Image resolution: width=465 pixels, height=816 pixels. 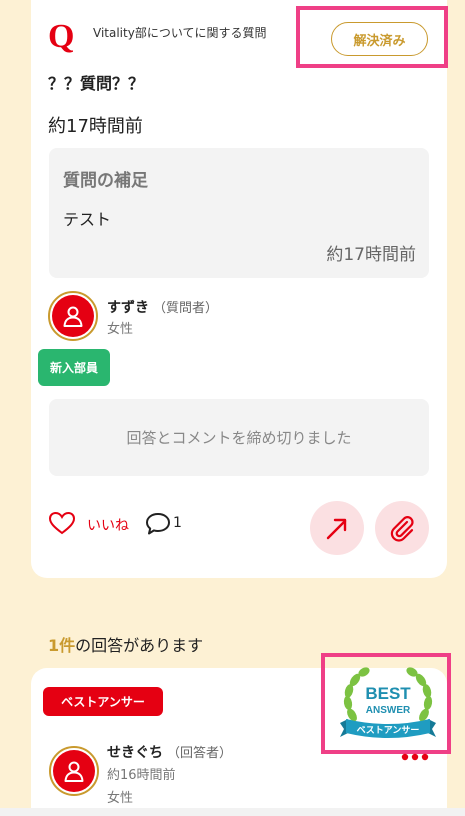 What do you see at coordinates (179, 32) in the screenshot?
I see `question-category: Vitality部についてに関する質問` at bounding box center [179, 32].